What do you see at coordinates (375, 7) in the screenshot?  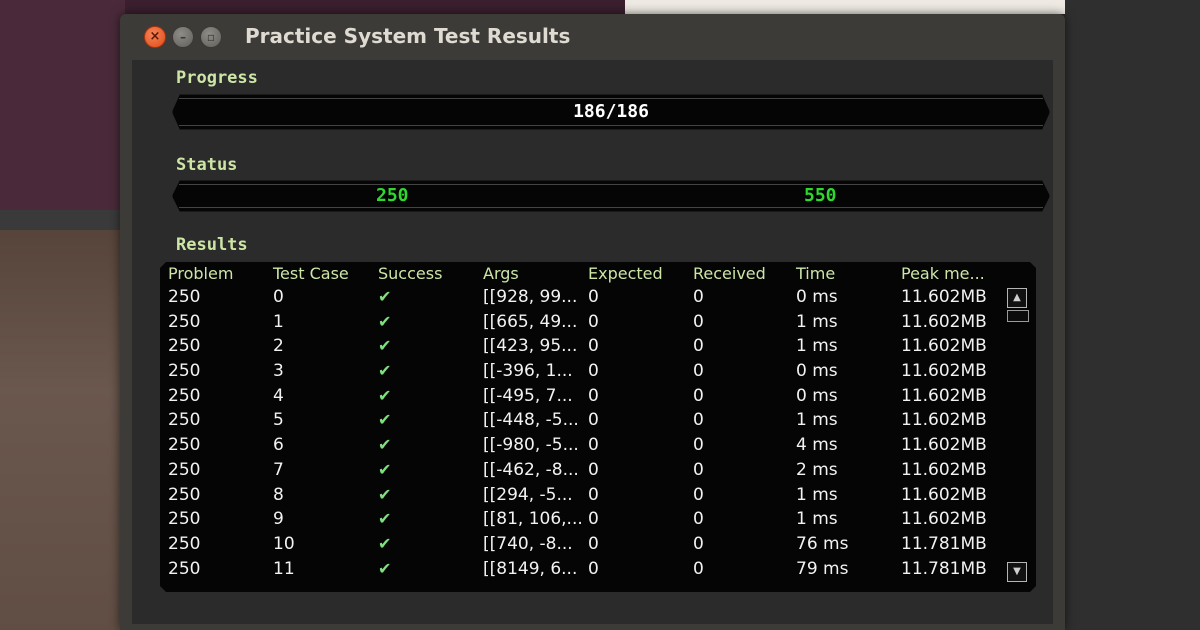 I see `desktop-background-top` at bounding box center [375, 7].